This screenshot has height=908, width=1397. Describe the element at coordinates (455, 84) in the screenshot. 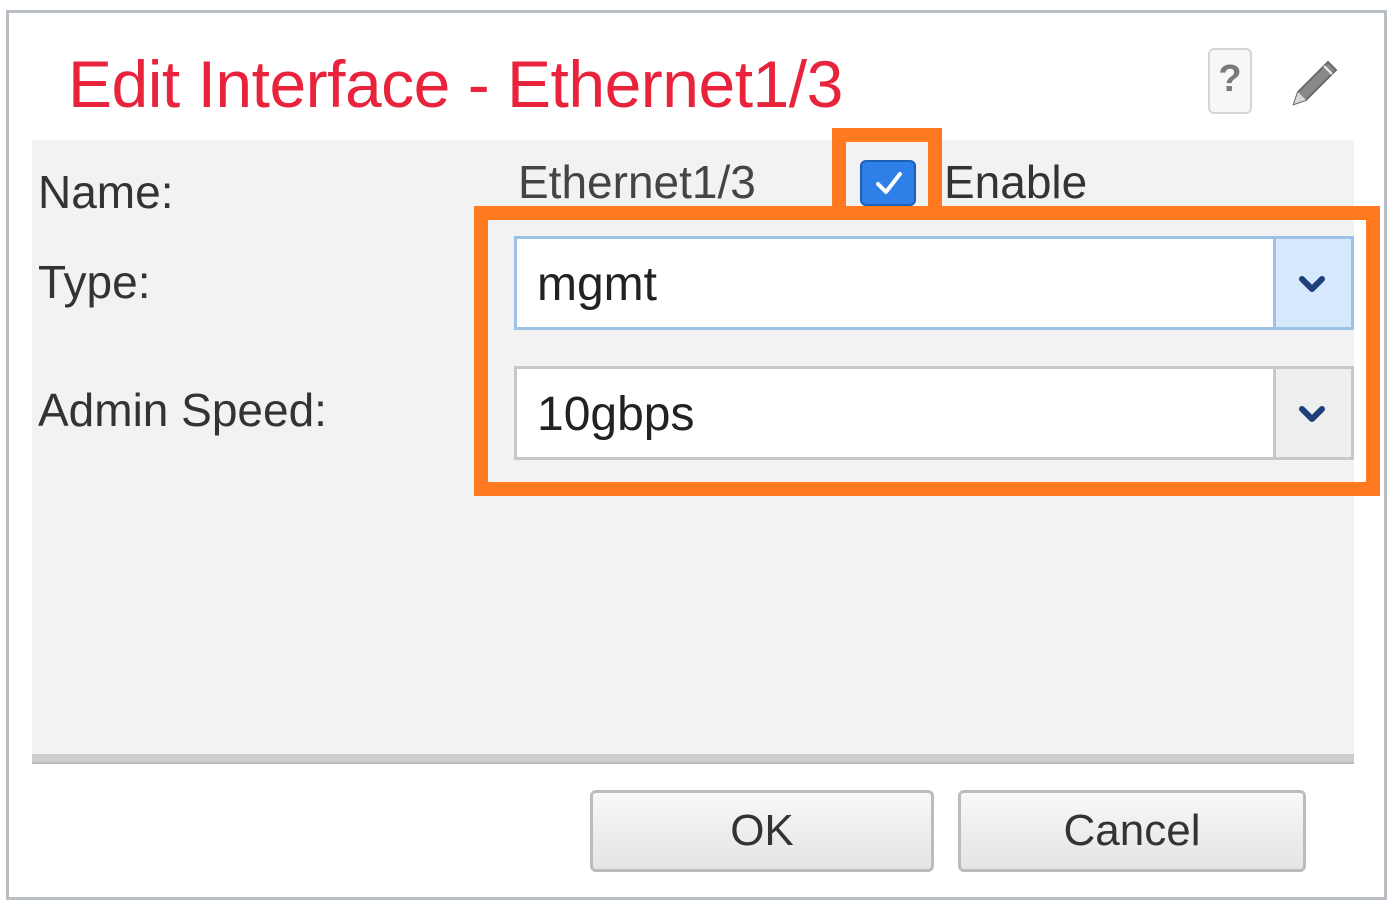

I see `dialog-title: Edit Interface - Ethernet1/3` at that location.